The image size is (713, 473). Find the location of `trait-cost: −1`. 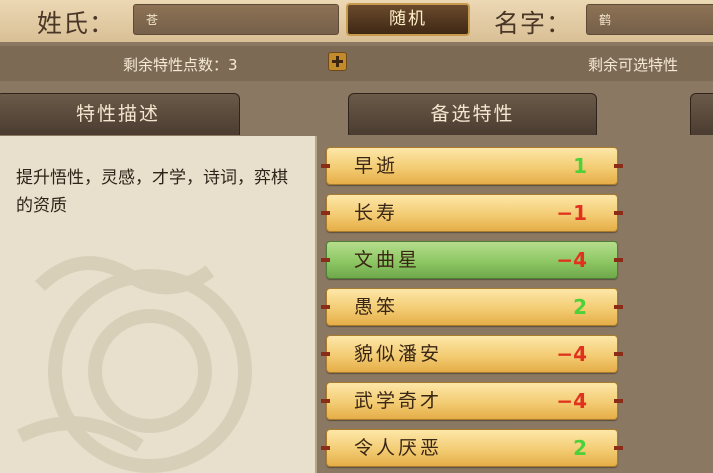

trait-cost: −1 is located at coordinates (571, 213).